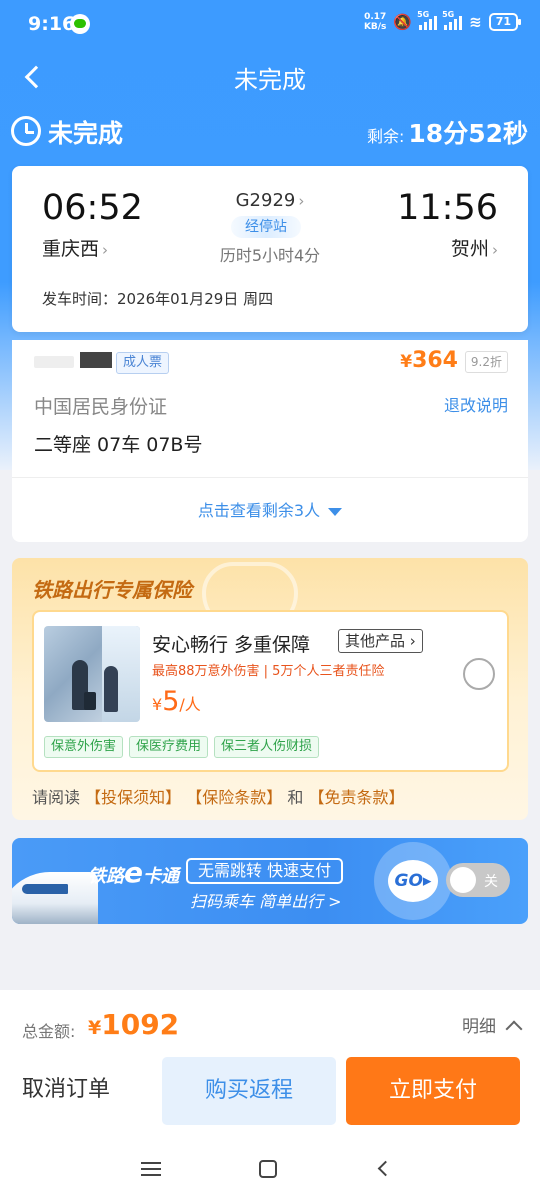 The height and width of the screenshot is (1200, 540). Describe the element at coordinates (169, 747) in the screenshot. I see `insurance-tag: 保医疗费用` at that location.